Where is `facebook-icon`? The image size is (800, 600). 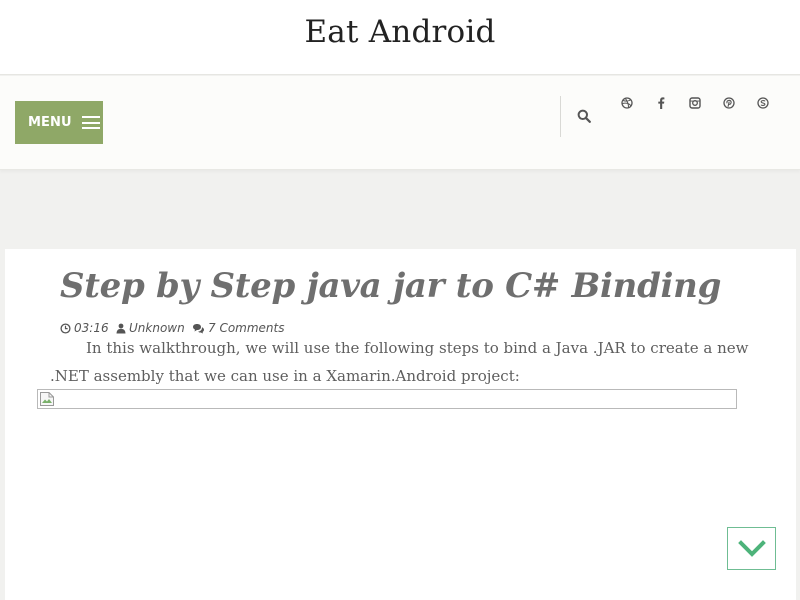
facebook-icon is located at coordinates (661, 103).